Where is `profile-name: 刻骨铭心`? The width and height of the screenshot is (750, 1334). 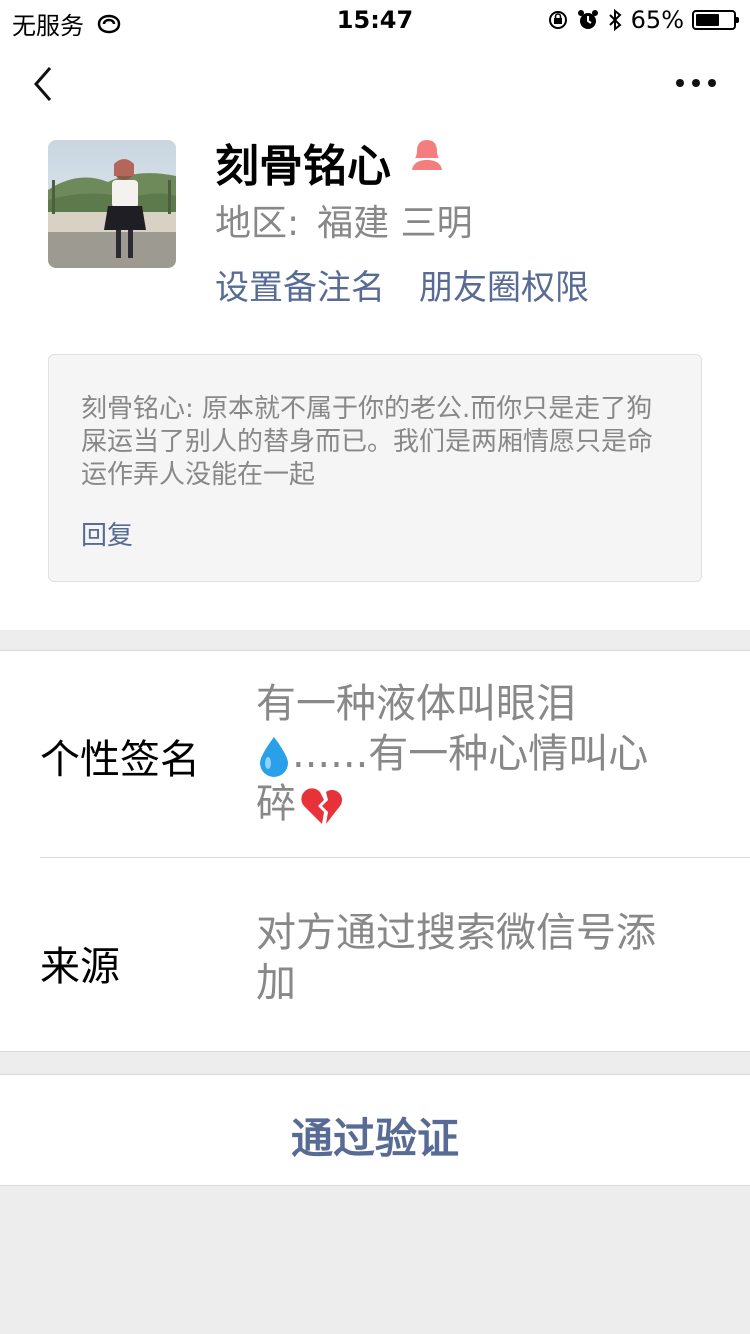 profile-name: 刻骨铭心 is located at coordinates (303, 166).